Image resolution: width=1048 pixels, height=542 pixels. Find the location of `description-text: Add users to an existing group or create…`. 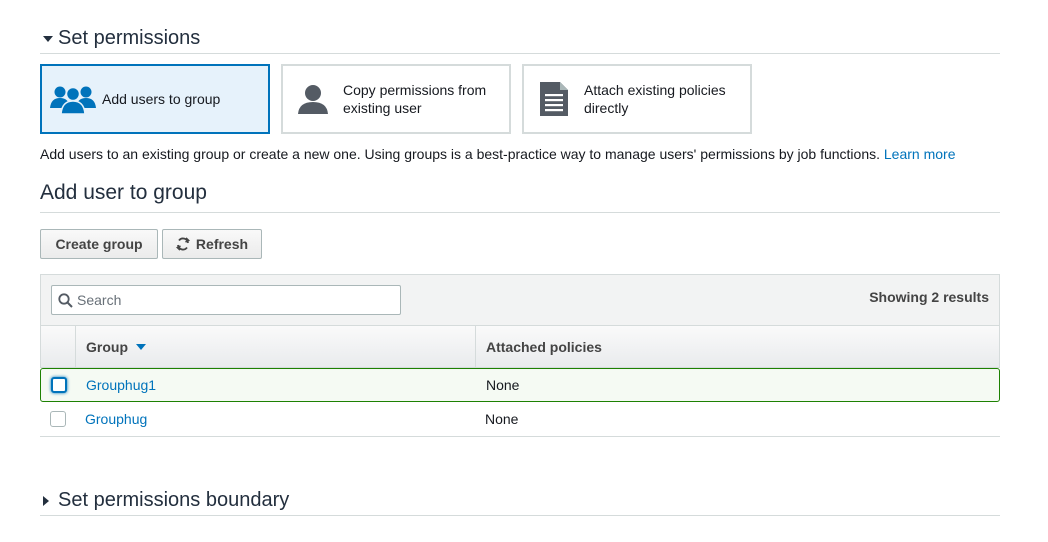

description-text: Add users to an existing group or create… is located at coordinates (460, 154).